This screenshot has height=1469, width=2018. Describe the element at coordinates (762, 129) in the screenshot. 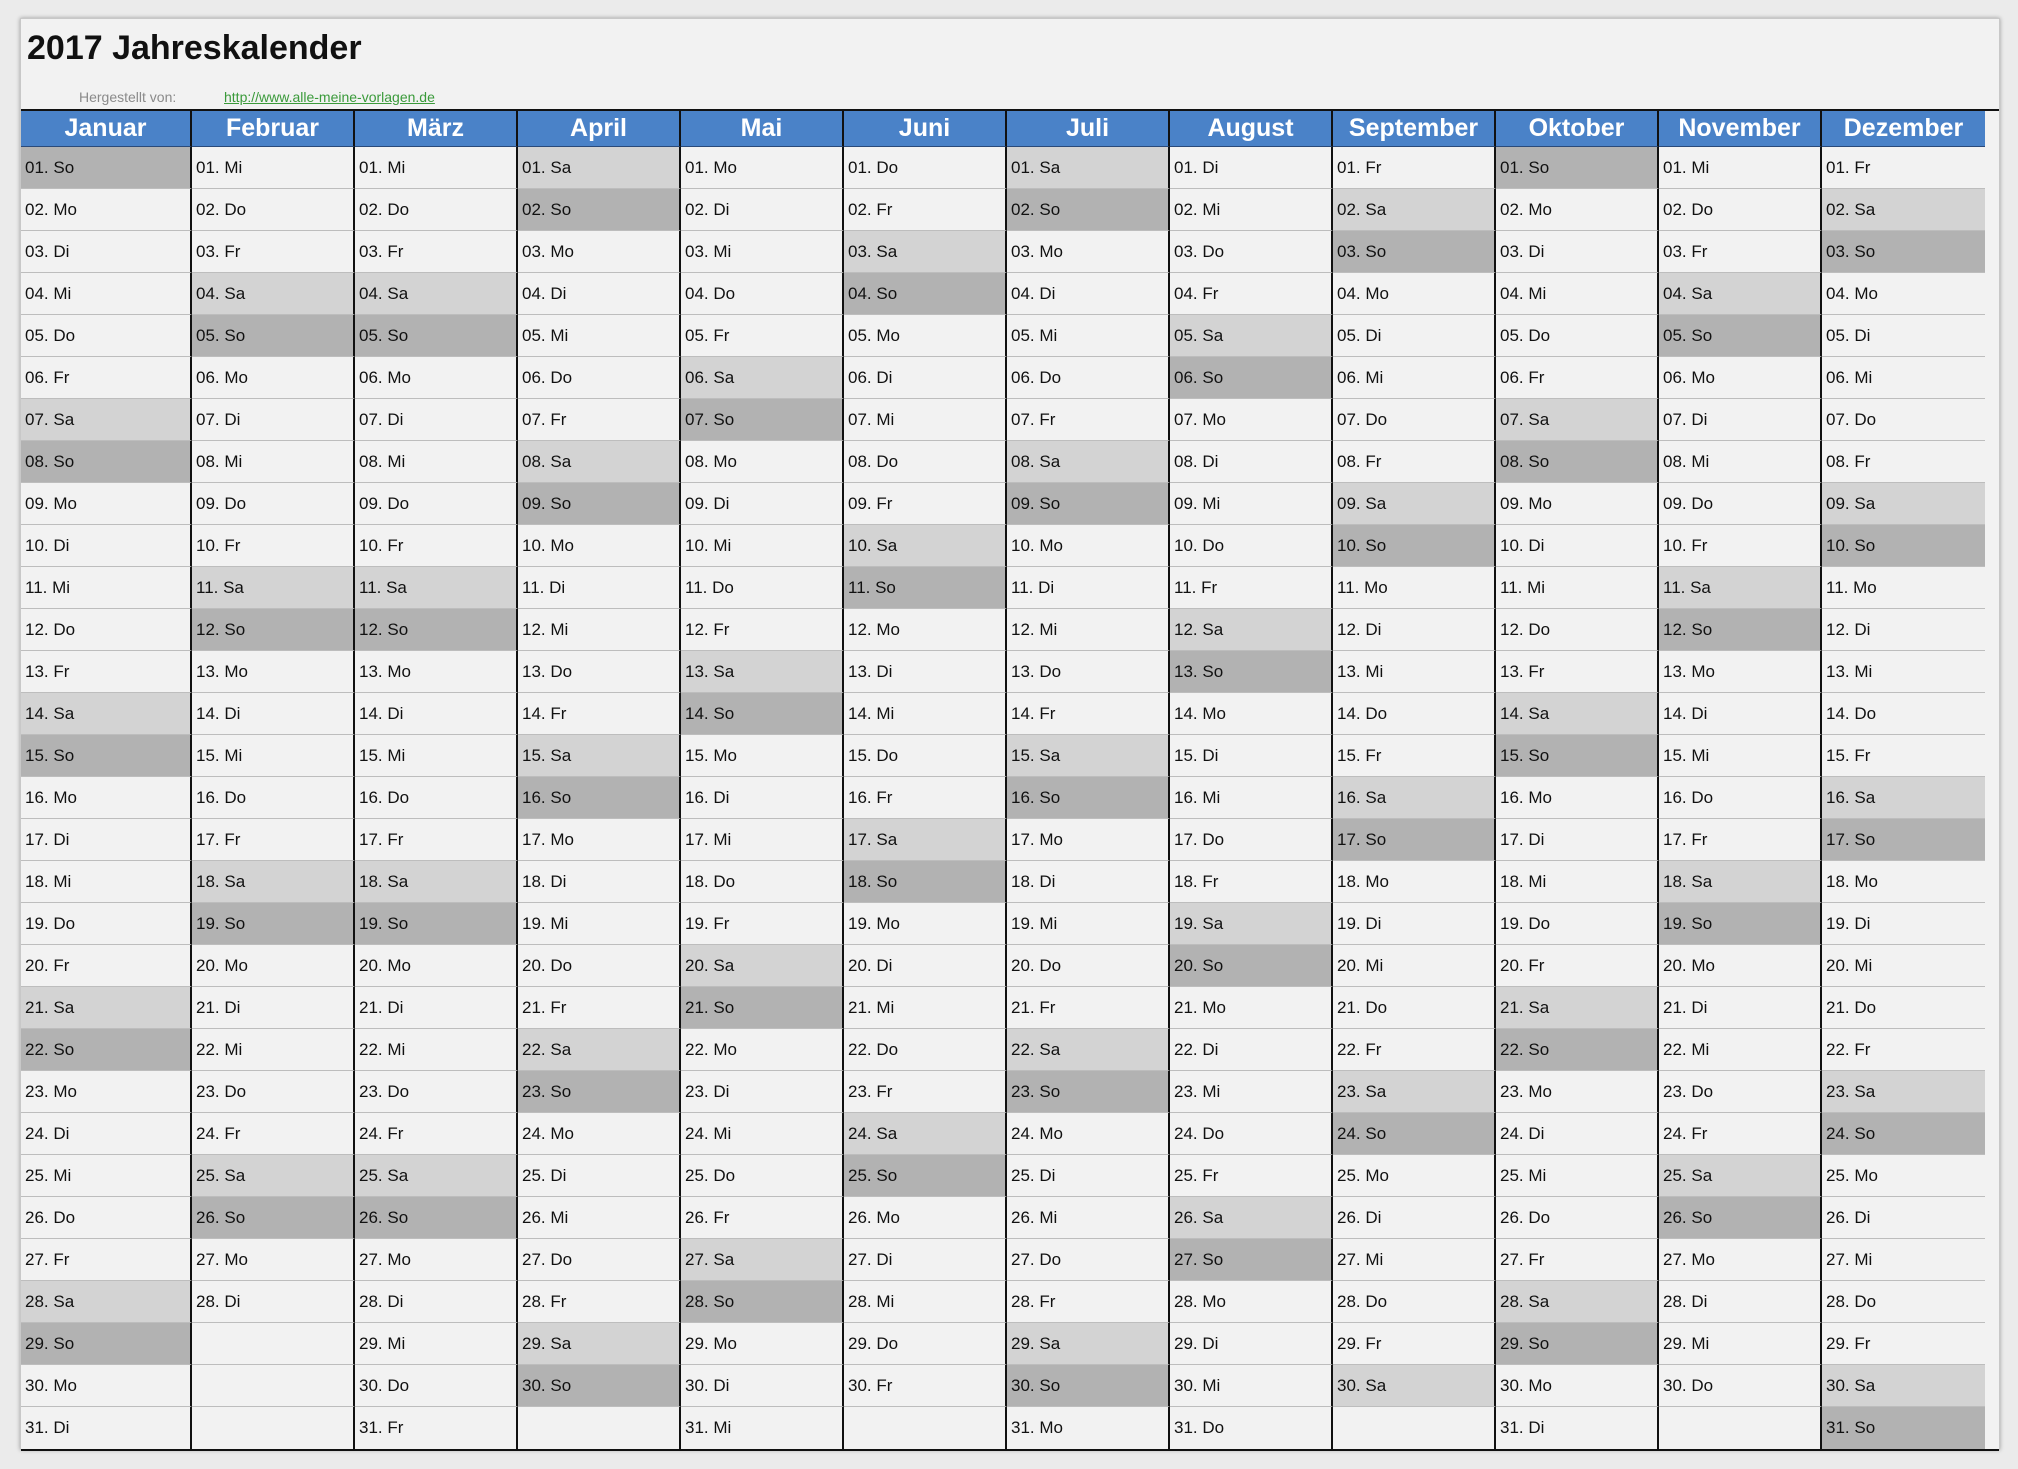

I see `month-header-5: Mai` at that location.